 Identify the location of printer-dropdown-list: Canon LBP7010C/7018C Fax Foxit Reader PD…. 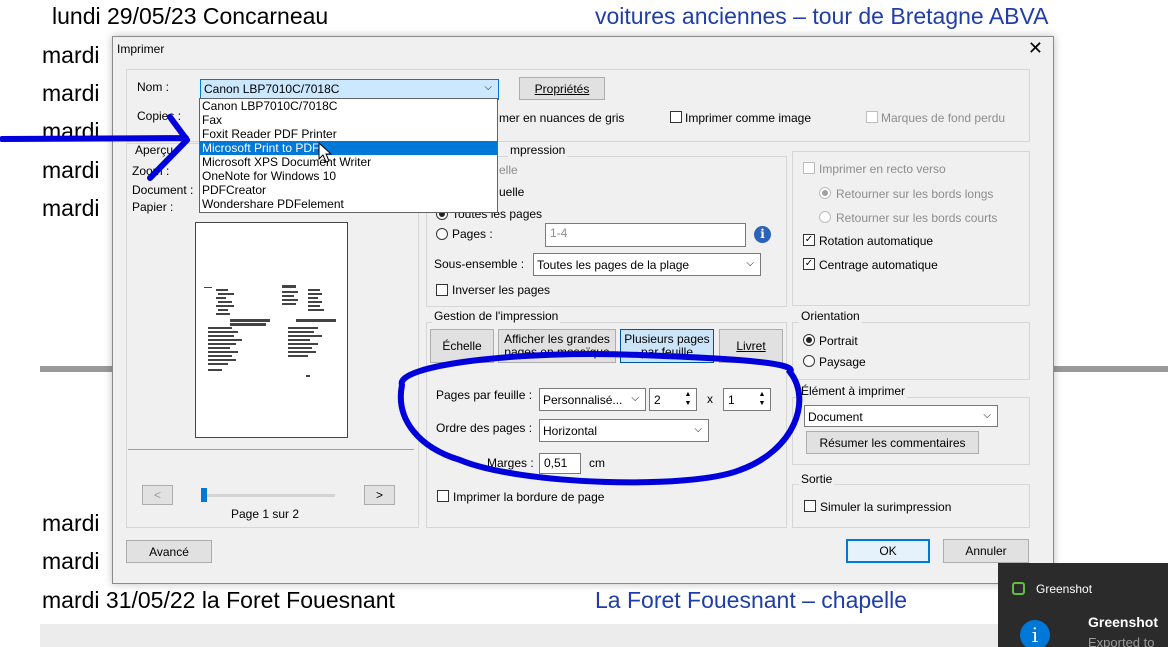
(348, 155).